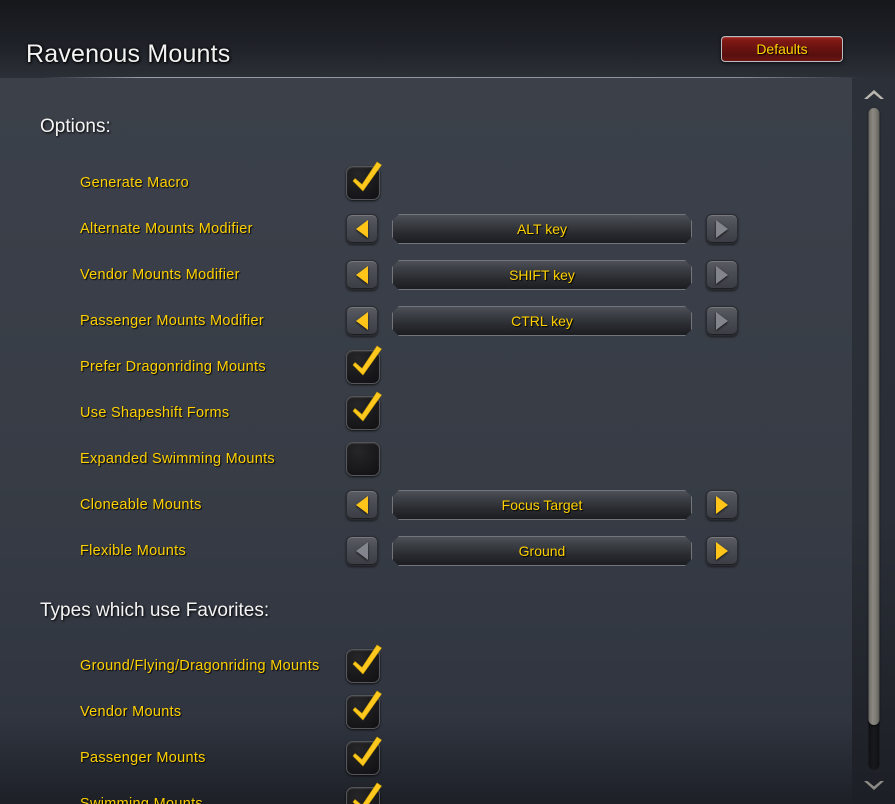 The width and height of the screenshot is (895, 804). What do you see at coordinates (873, 416) in the screenshot?
I see `scrollbar-thumb` at bounding box center [873, 416].